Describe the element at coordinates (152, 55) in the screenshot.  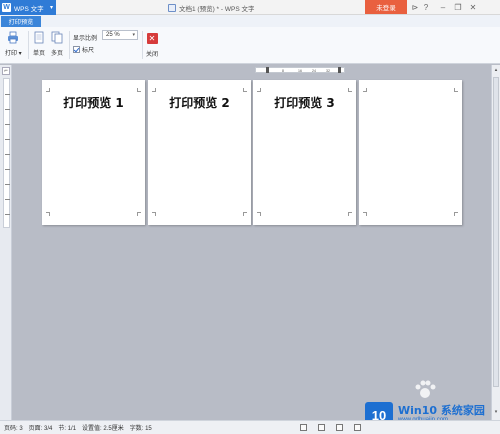
I see `close-preview-label: 关闭` at that location.